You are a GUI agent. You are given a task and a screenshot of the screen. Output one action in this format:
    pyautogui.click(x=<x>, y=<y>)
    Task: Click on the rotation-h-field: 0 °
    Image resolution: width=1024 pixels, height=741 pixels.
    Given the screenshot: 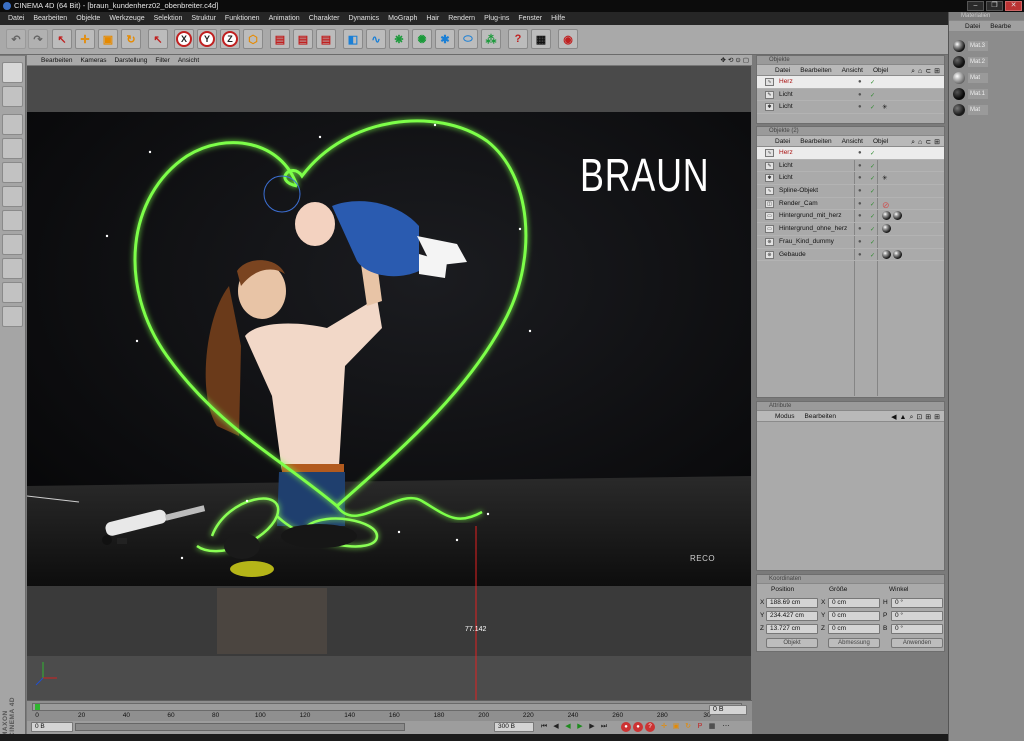 What is the action you would take?
    pyautogui.click(x=917, y=603)
    